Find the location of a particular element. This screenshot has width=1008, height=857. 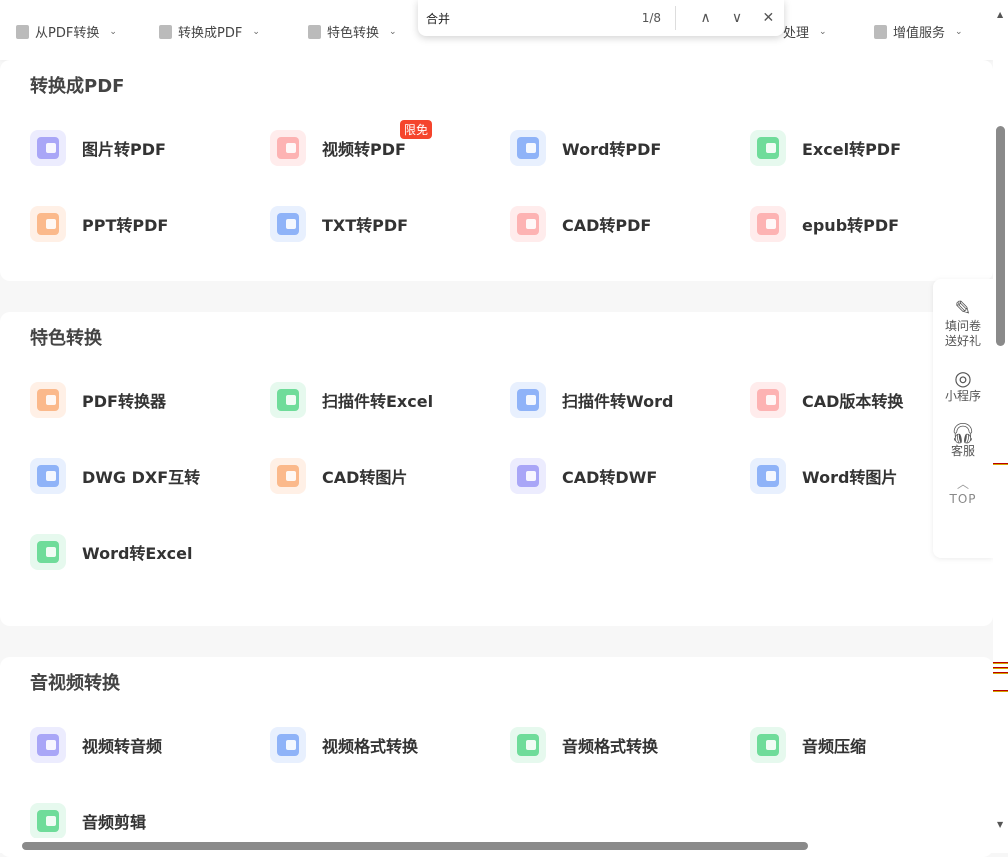

tool-label: 视频格式转换 is located at coordinates (370, 746).